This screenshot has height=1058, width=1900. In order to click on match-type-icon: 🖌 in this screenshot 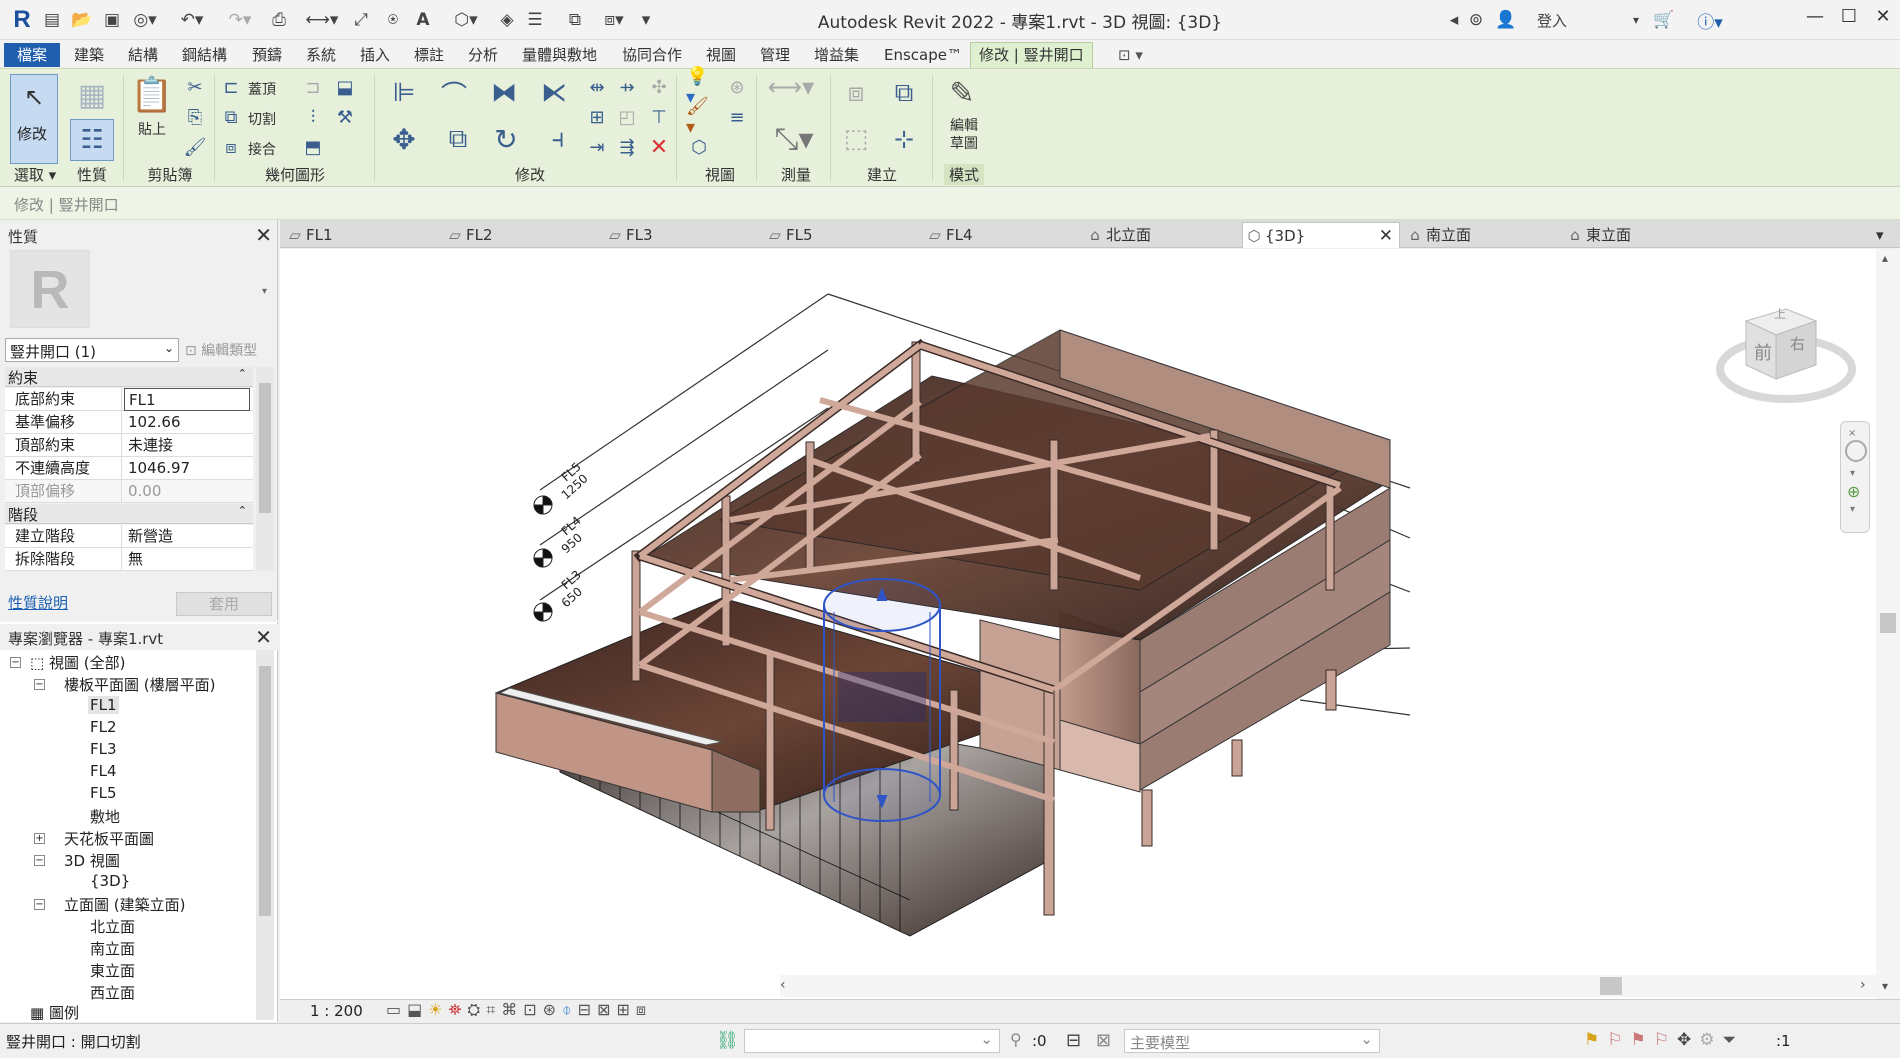, I will do `click(195, 147)`.